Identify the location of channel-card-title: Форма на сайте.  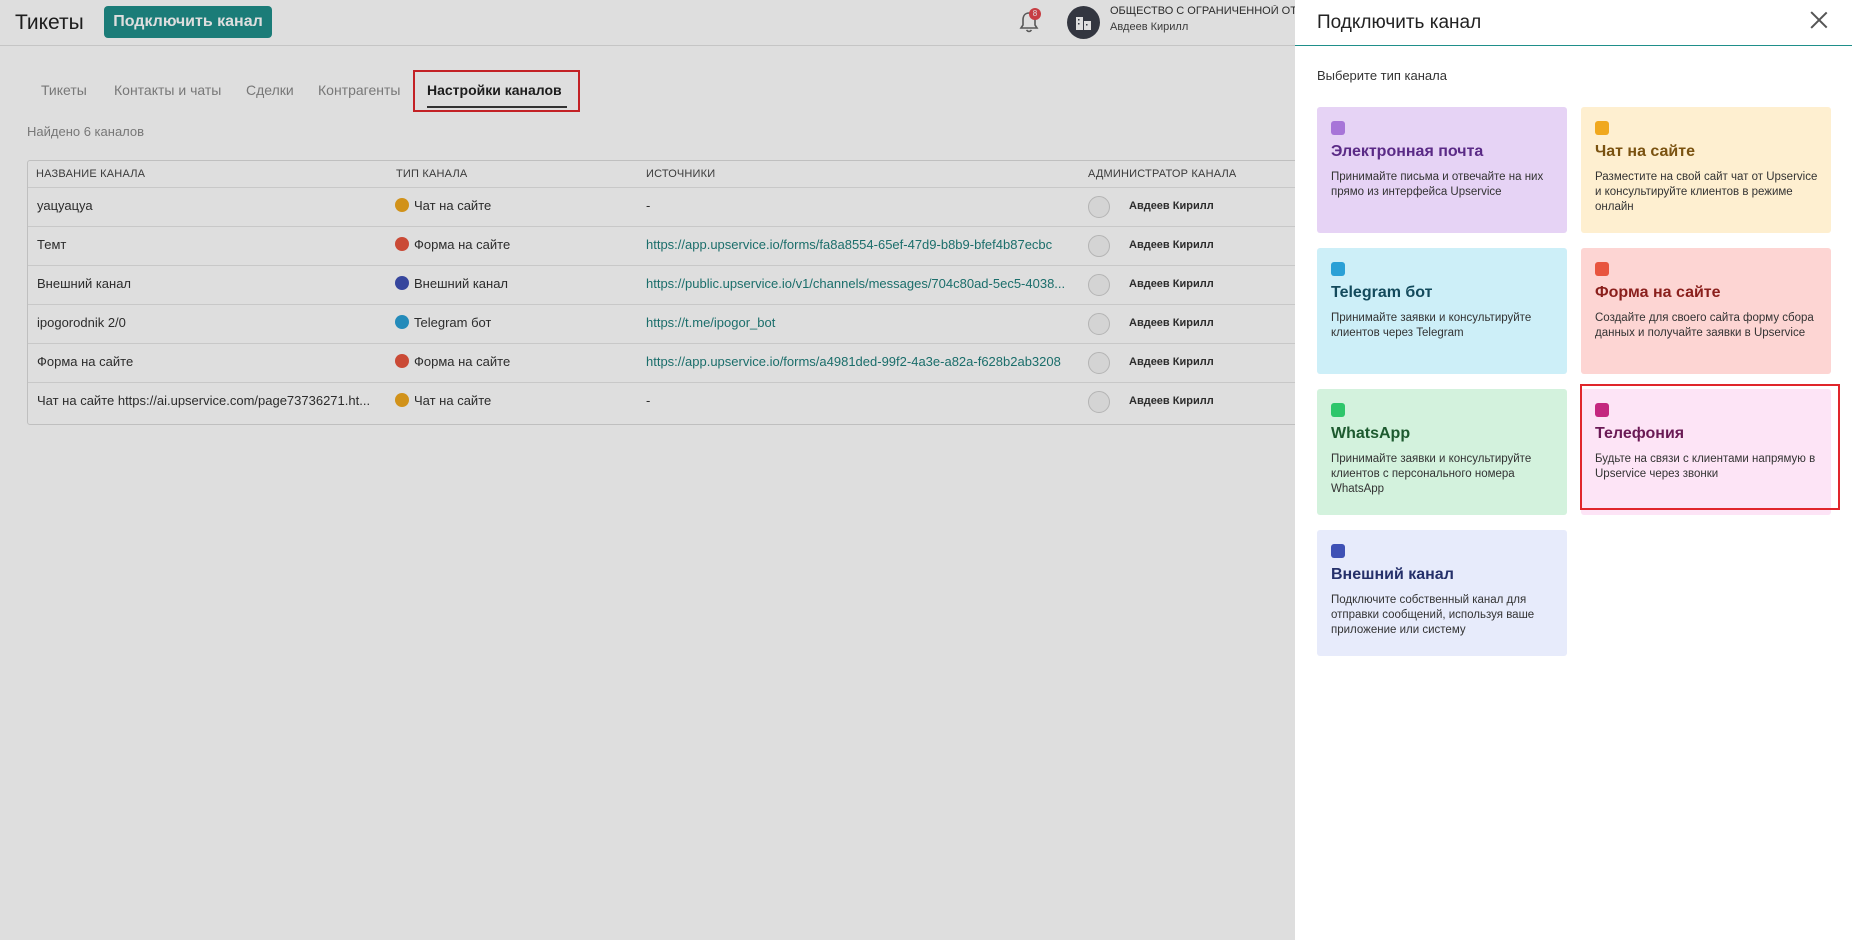
(1658, 292).